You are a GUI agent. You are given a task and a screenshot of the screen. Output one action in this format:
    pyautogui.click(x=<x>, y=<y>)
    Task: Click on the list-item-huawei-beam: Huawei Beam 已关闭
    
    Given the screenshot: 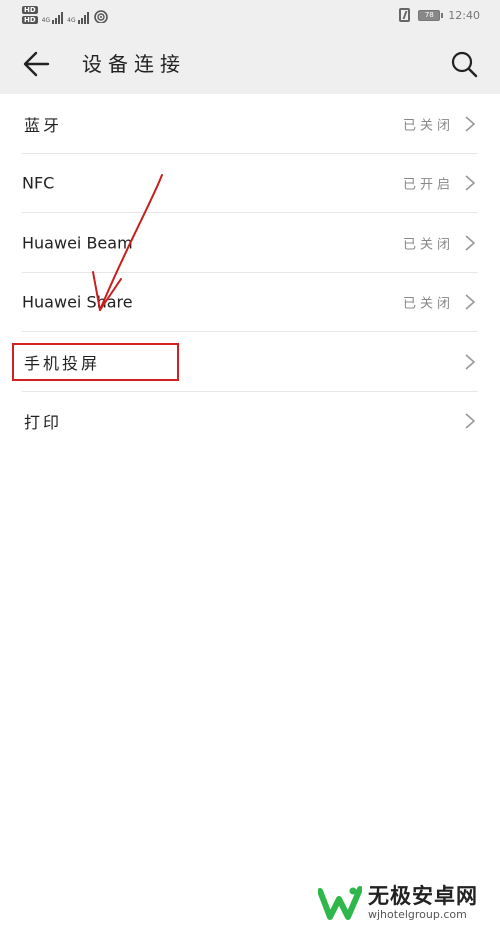 What is the action you would take?
    pyautogui.click(x=250, y=243)
    